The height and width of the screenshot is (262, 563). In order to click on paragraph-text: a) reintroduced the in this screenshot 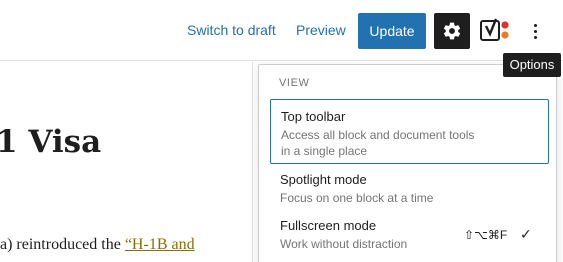, I will do `click(62, 244)`.